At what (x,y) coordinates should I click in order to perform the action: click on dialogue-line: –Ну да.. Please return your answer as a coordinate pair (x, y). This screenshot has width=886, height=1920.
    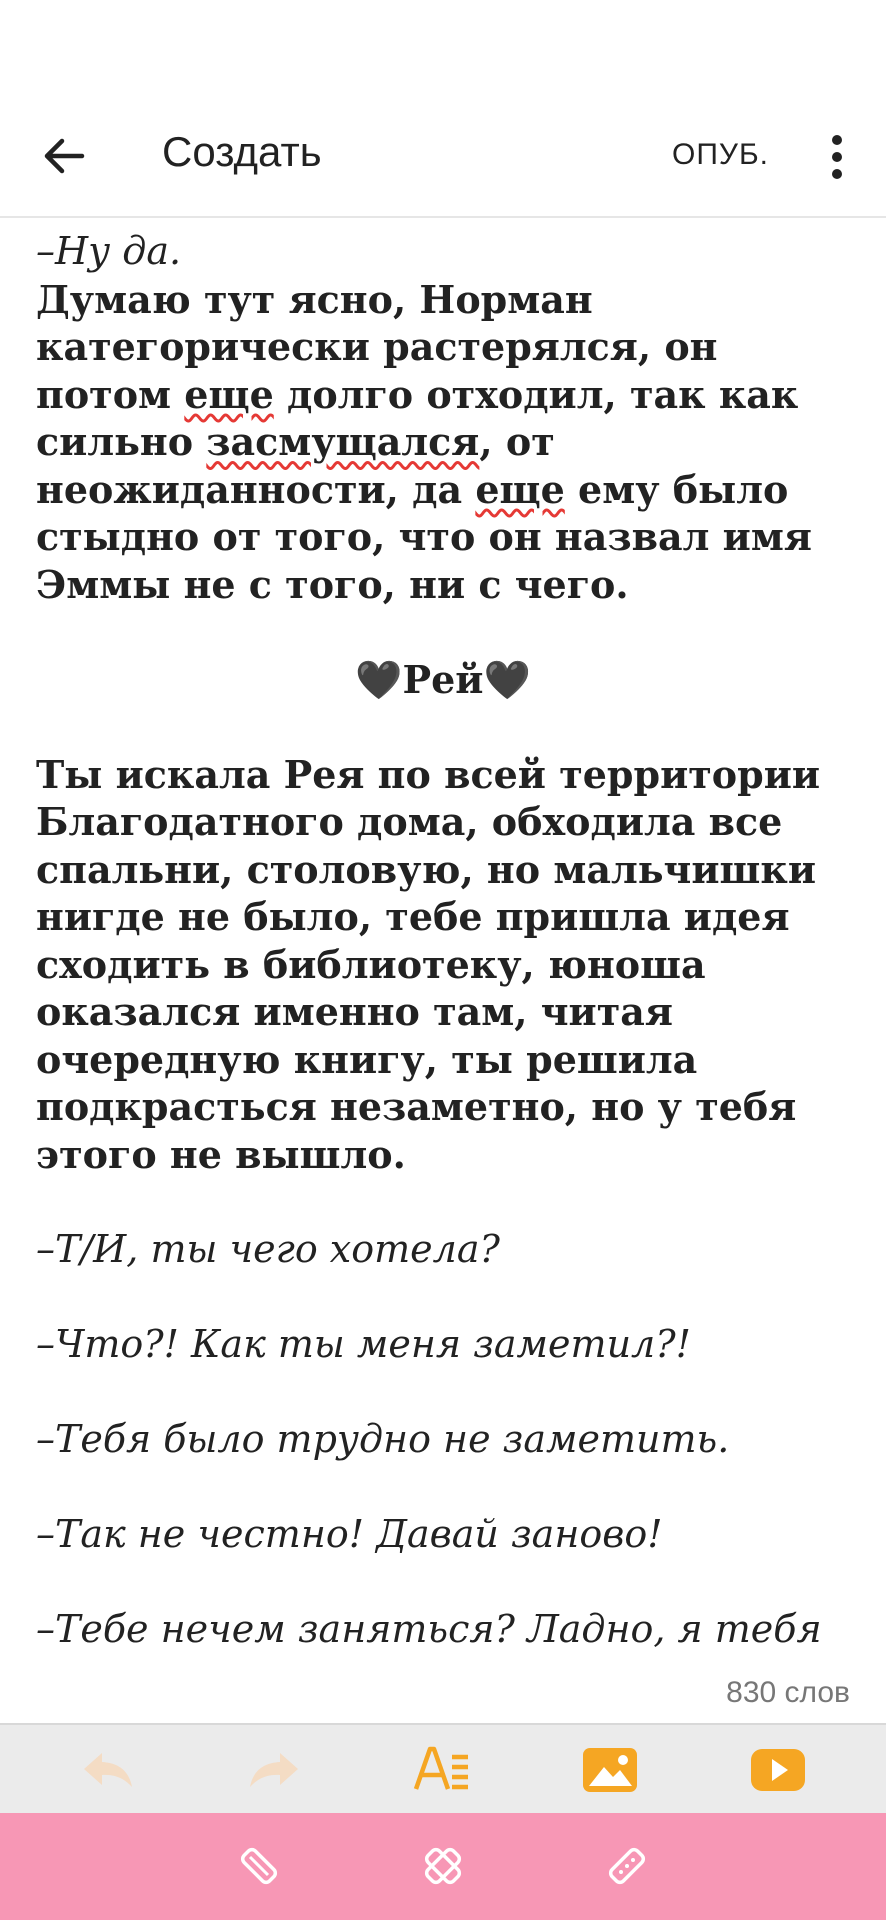
    Looking at the image, I should click on (109, 251).